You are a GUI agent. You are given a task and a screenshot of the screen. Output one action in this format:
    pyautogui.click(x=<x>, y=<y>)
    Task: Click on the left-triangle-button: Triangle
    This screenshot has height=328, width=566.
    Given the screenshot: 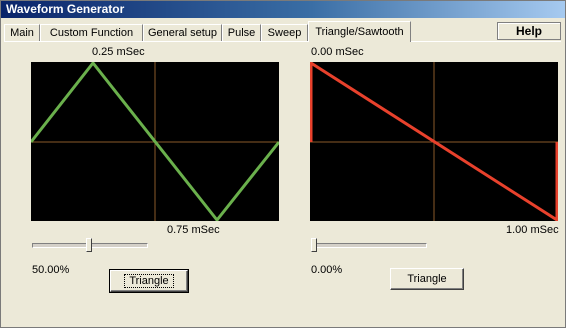 What is the action you would take?
    pyautogui.click(x=149, y=281)
    